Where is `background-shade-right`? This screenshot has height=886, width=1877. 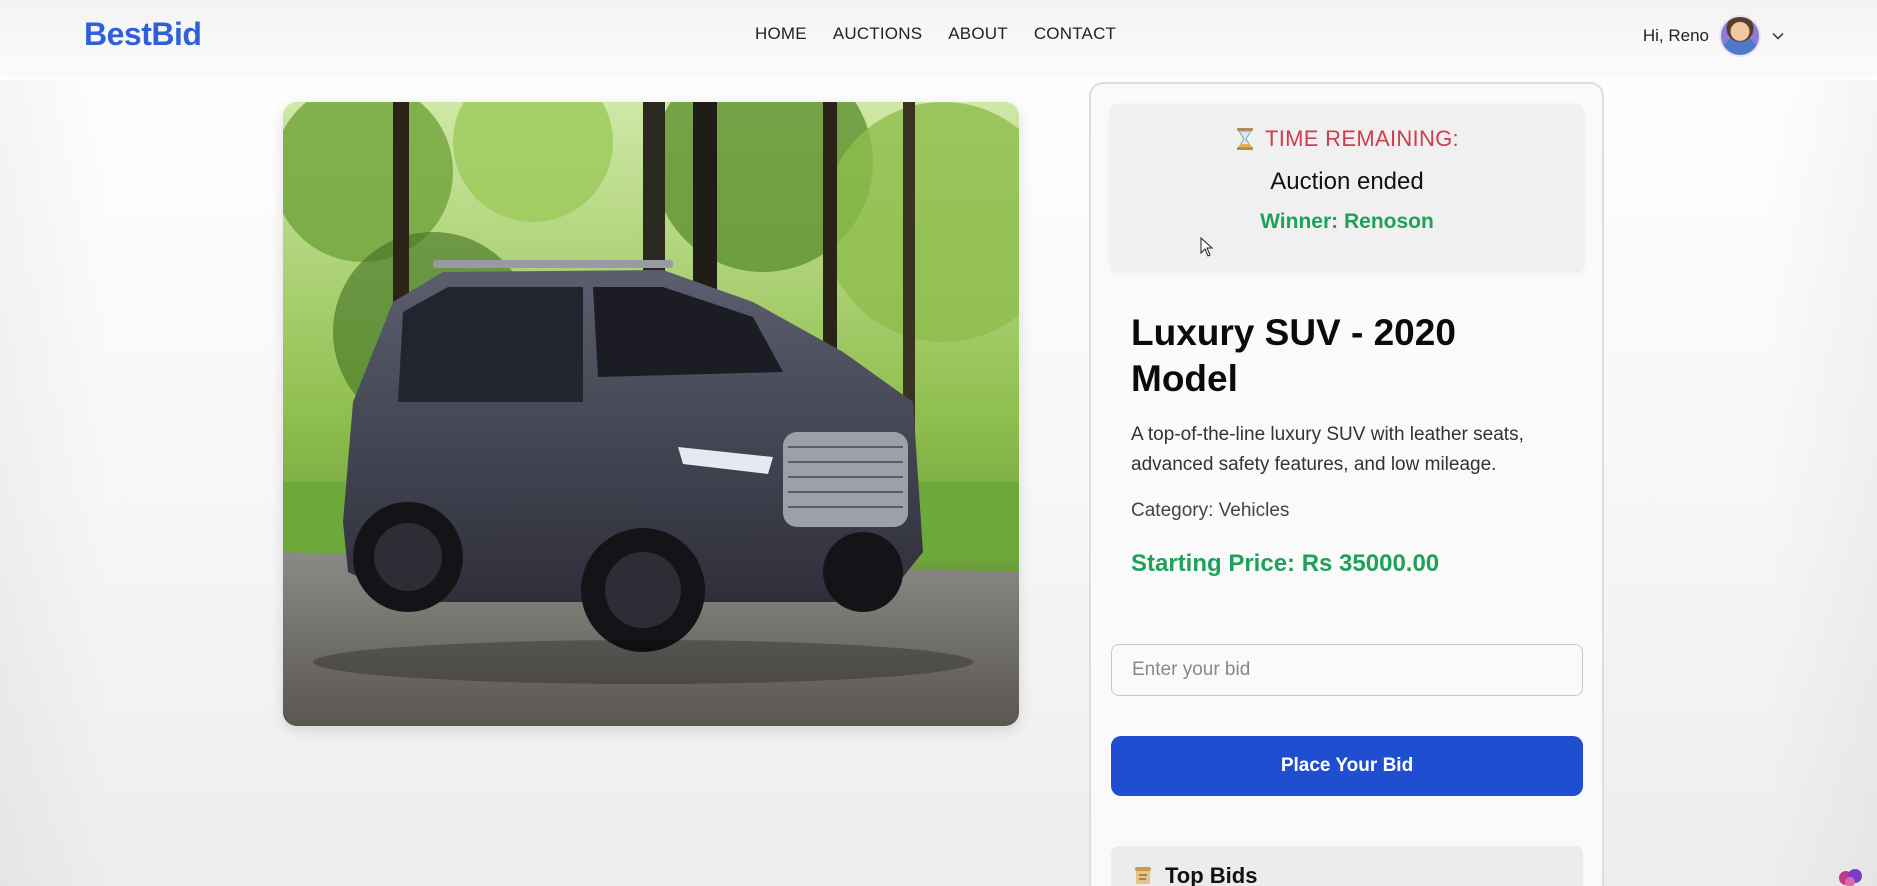 background-shade-right is located at coordinates (1822, 483).